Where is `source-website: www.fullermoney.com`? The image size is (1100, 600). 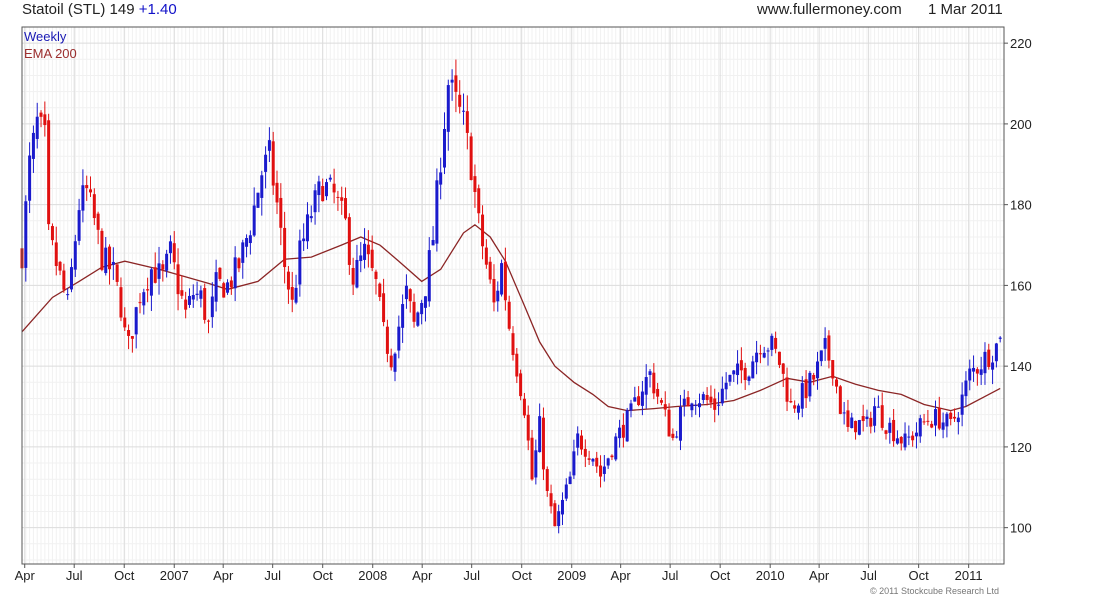
source-website: www.fullermoney.com is located at coordinates (829, 9).